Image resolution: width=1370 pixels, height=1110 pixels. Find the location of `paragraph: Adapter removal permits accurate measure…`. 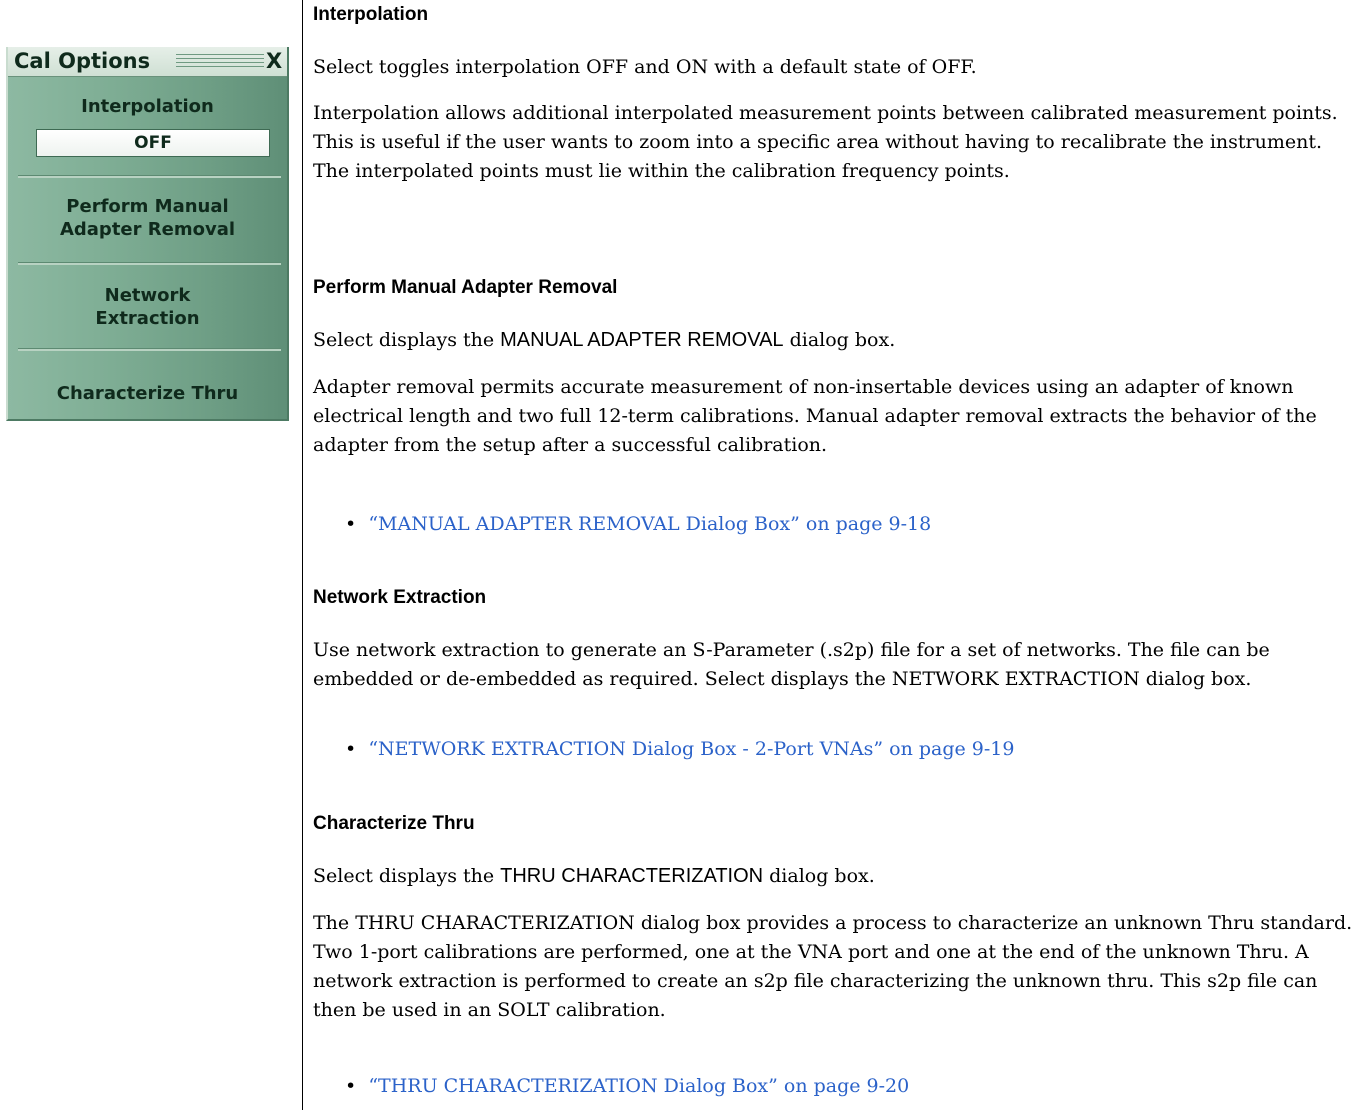

paragraph: Adapter removal permits accurate measure… is located at coordinates (815, 416).